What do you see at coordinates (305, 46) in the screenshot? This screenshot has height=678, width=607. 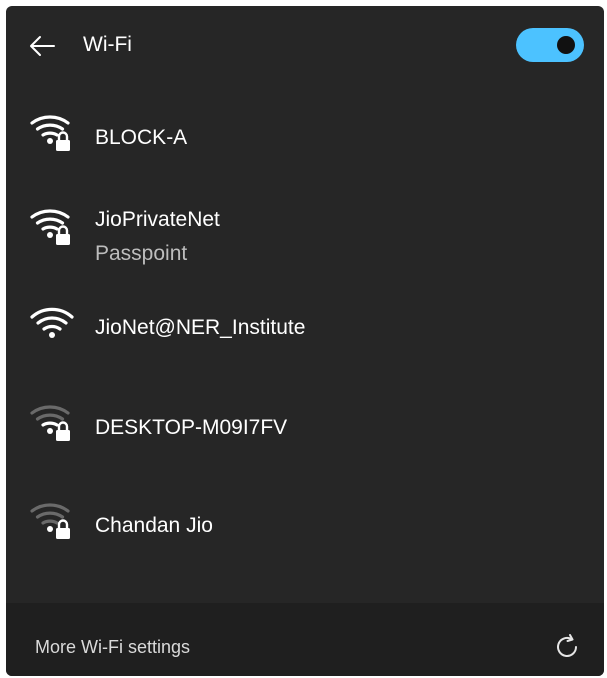 I see `wifi-header: Wi-Fi` at bounding box center [305, 46].